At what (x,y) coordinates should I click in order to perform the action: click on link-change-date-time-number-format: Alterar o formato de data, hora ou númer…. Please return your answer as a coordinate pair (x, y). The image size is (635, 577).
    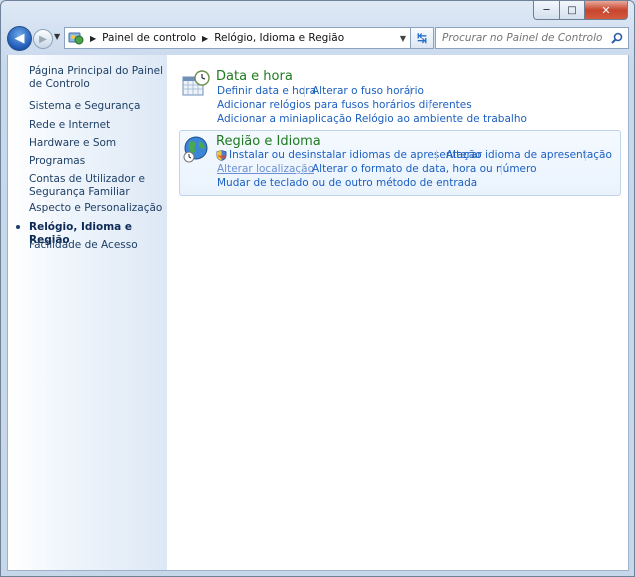
    Looking at the image, I should click on (424, 169).